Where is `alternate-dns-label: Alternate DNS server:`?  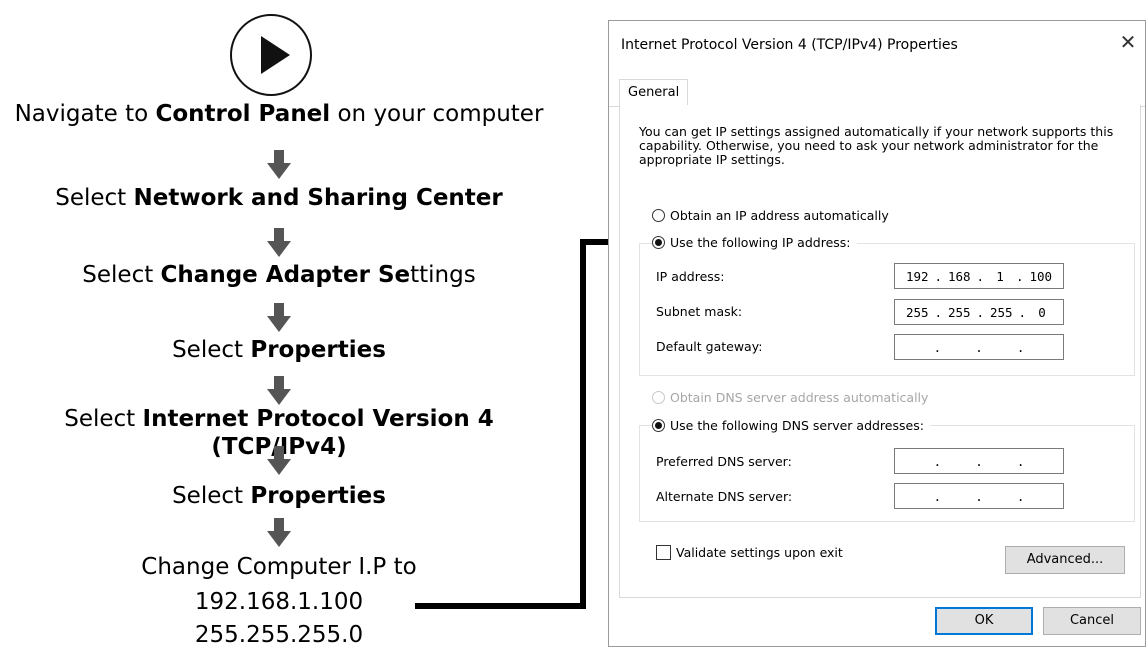 alternate-dns-label: Alternate DNS server: is located at coordinates (724, 496).